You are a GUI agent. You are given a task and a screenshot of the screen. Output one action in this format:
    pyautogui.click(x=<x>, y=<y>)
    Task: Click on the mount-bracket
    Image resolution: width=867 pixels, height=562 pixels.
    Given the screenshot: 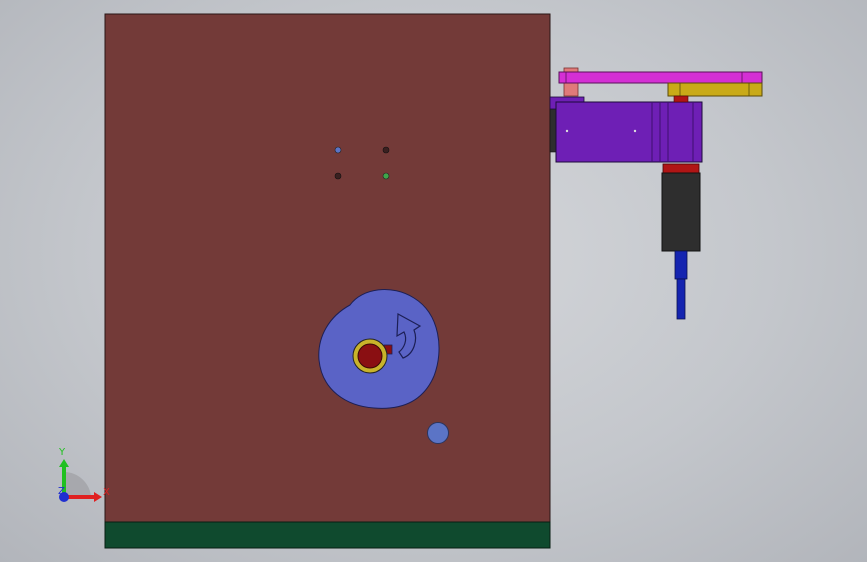 What is the action you would take?
    pyautogui.click(x=553, y=130)
    